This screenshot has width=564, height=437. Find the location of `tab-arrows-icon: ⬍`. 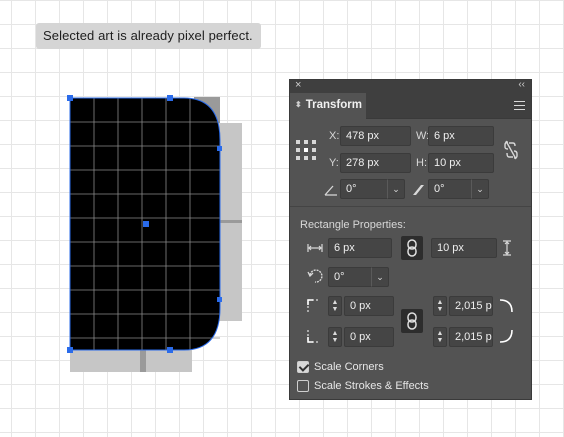

tab-arrows-icon: ⬍ is located at coordinates (298, 104).